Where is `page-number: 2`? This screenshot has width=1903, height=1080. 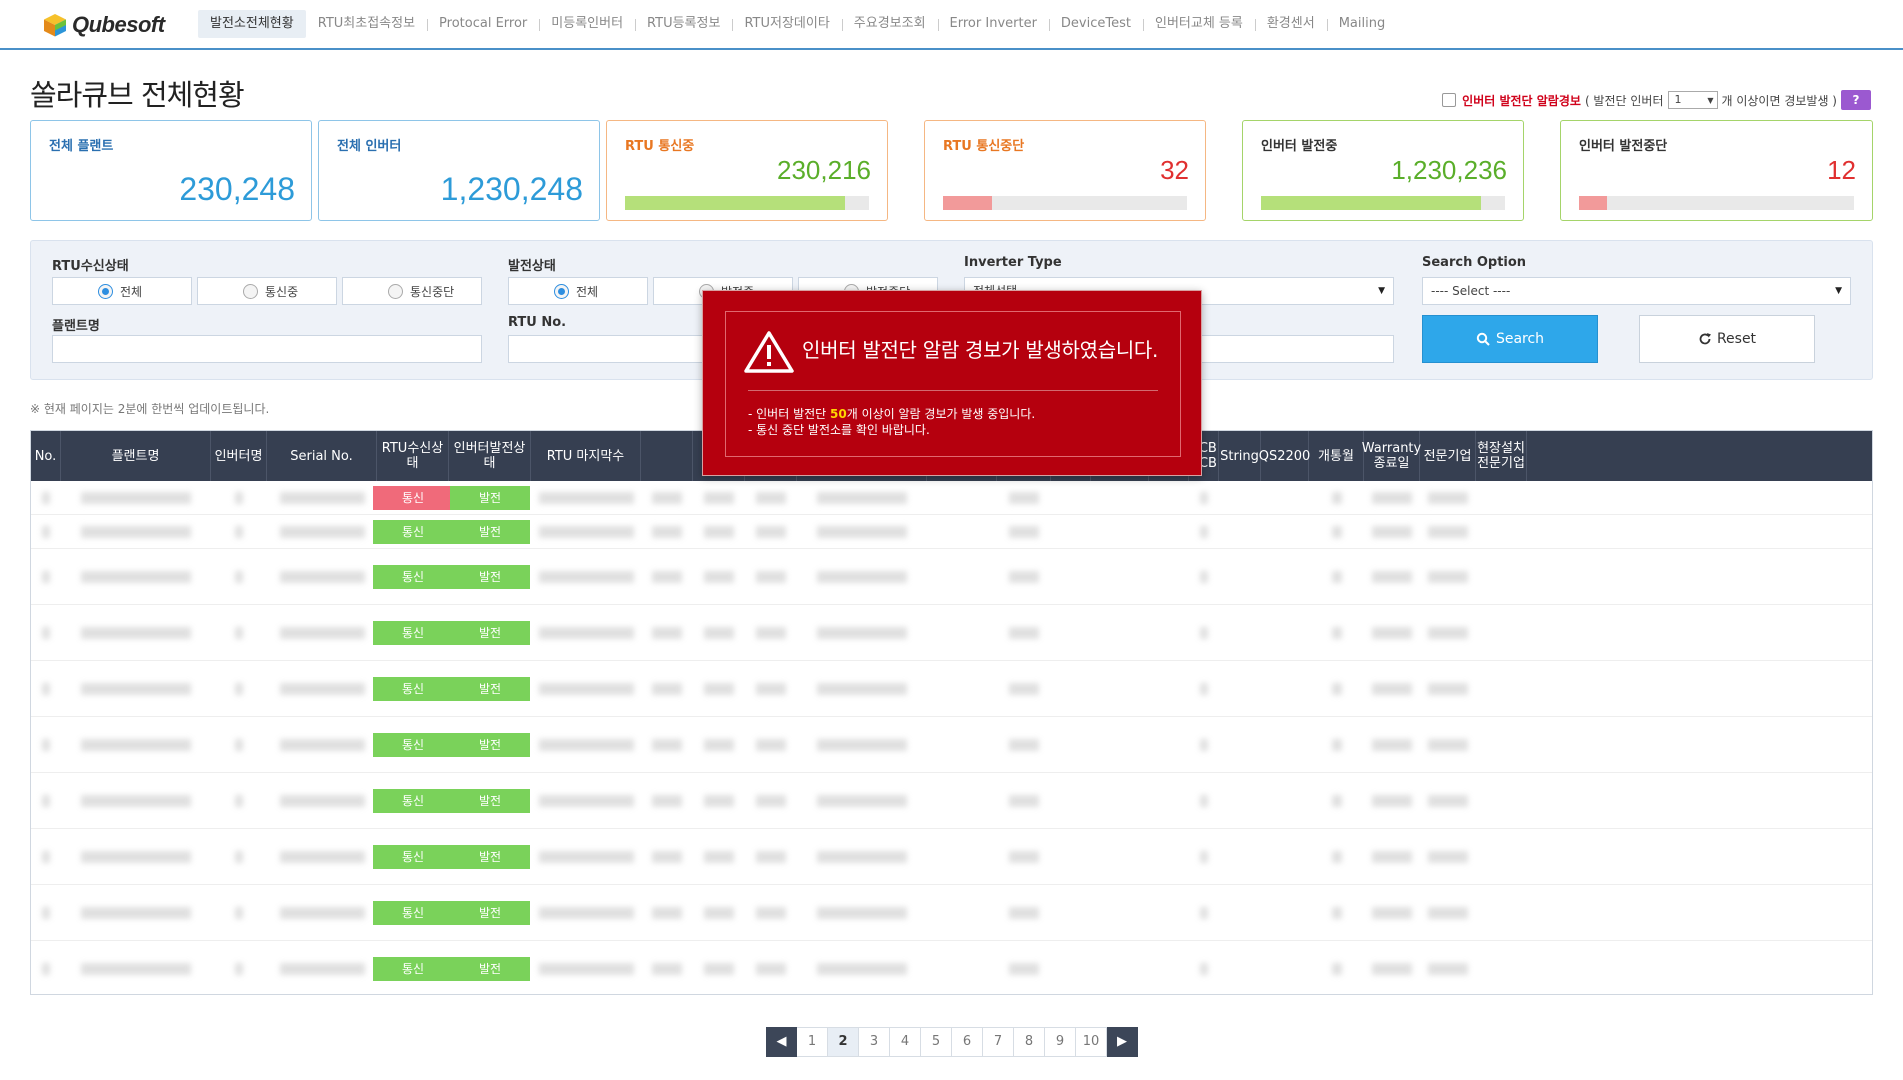 page-number: 2 is located at coordinates (843, 1042).